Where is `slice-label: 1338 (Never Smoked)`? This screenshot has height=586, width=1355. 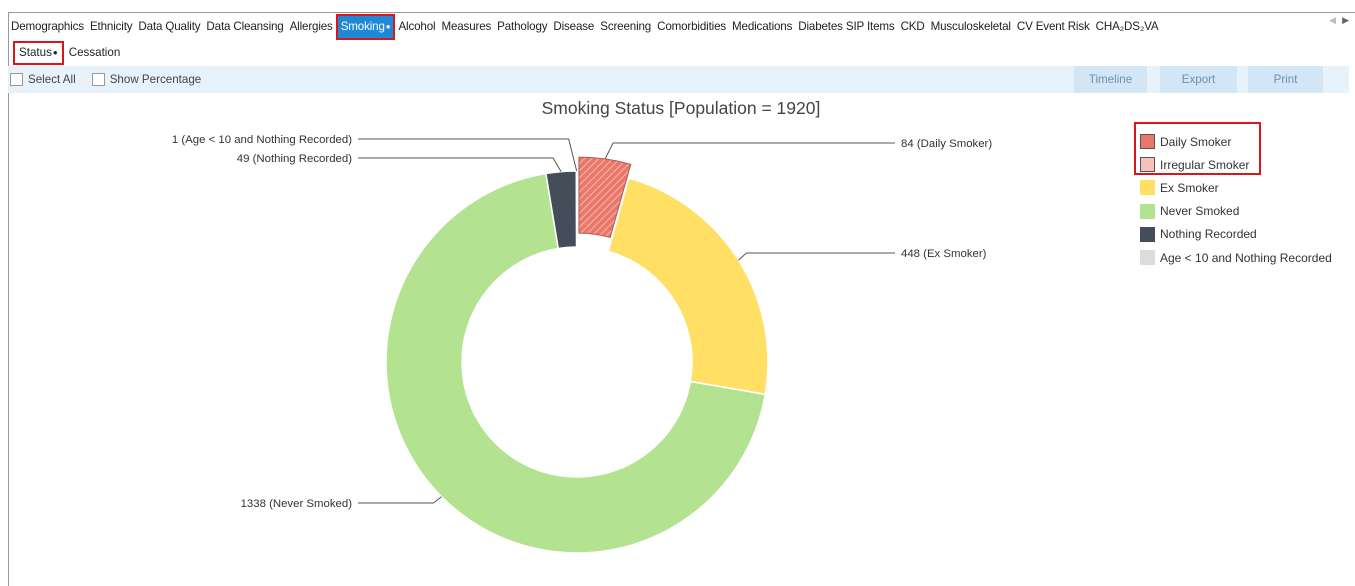
slice-label: 1338 (Never Smoked) is located at coordinates (297, 504).